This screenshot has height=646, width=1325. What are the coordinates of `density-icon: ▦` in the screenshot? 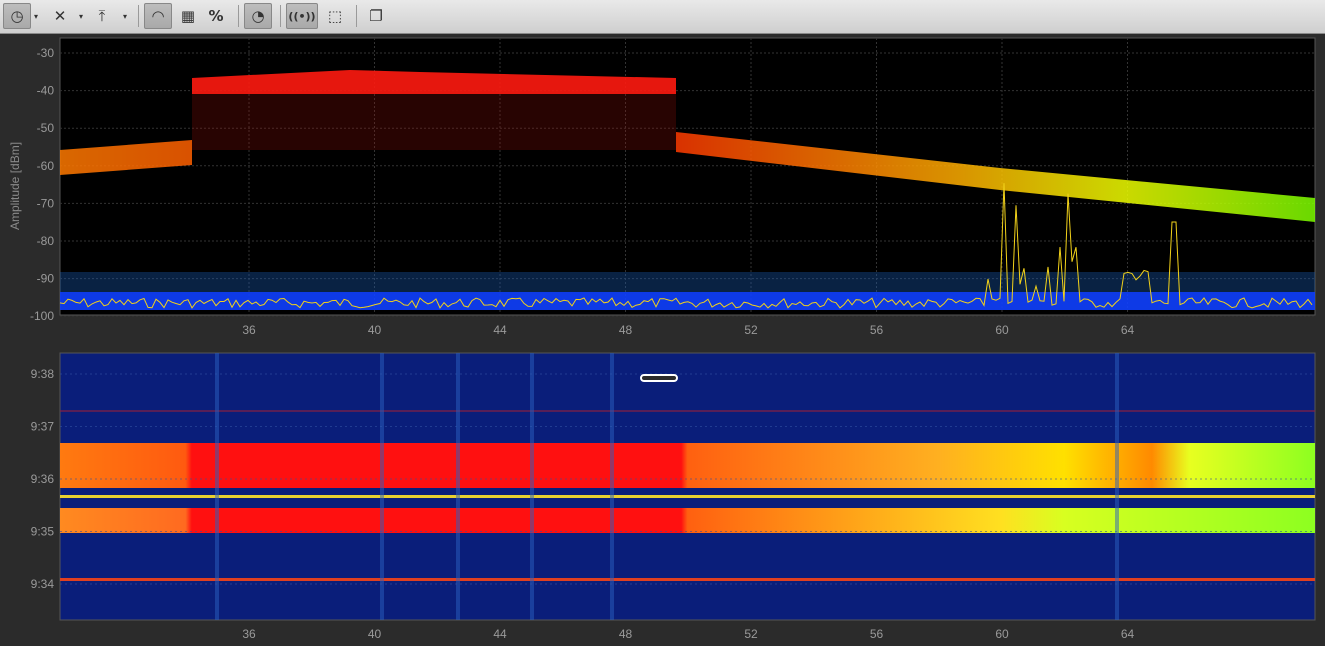 It's located at (188, 16).